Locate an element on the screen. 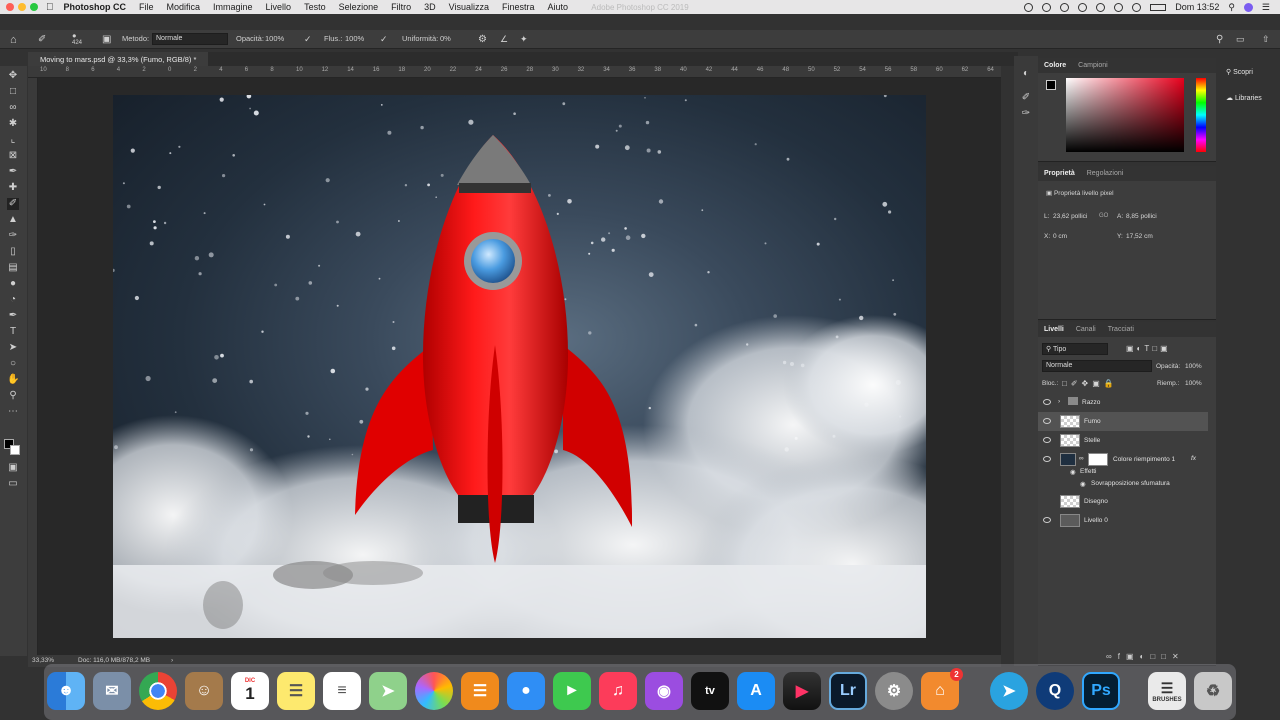 The image size is (1280, 720). mail-icon: ✉ is located at coordinates (112, 691).